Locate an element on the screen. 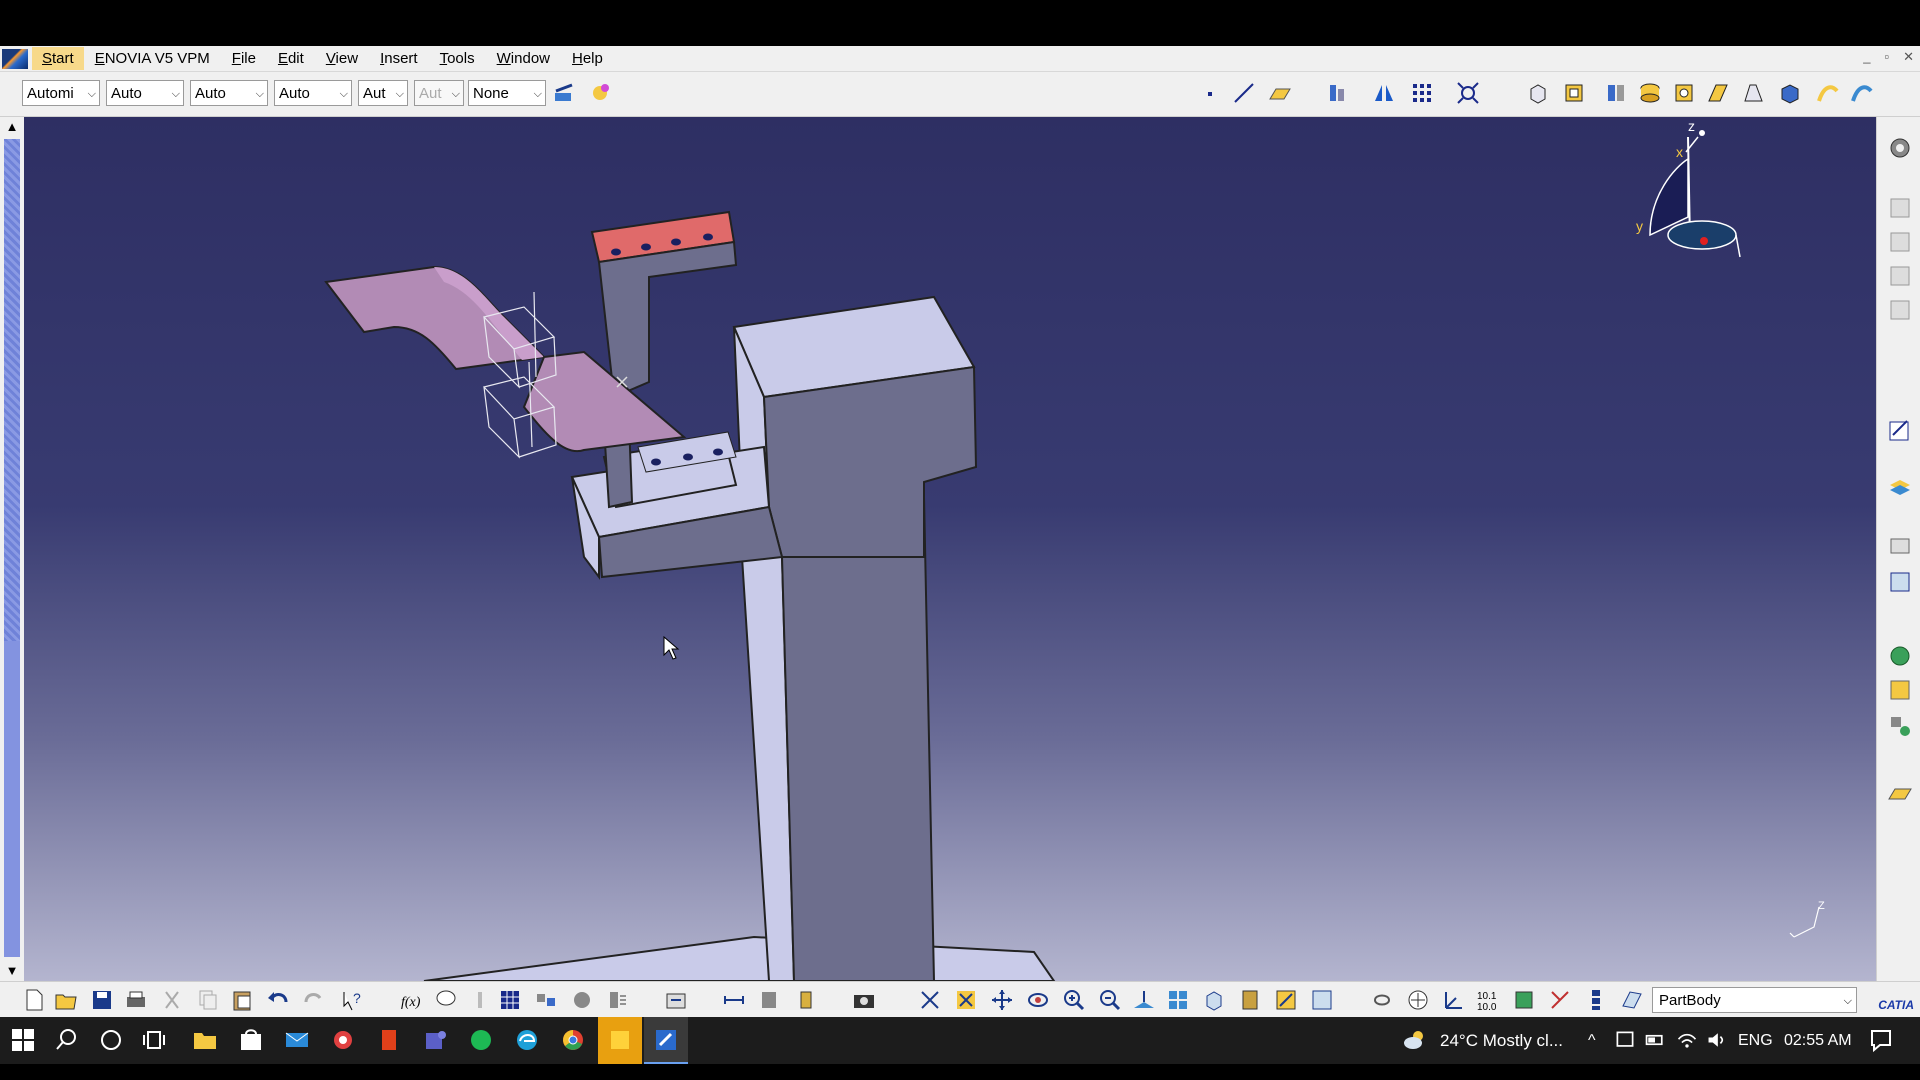 The height and width of the screenshot is (1080, 1920). battery-icon is located at coordinates (1655, 1040).